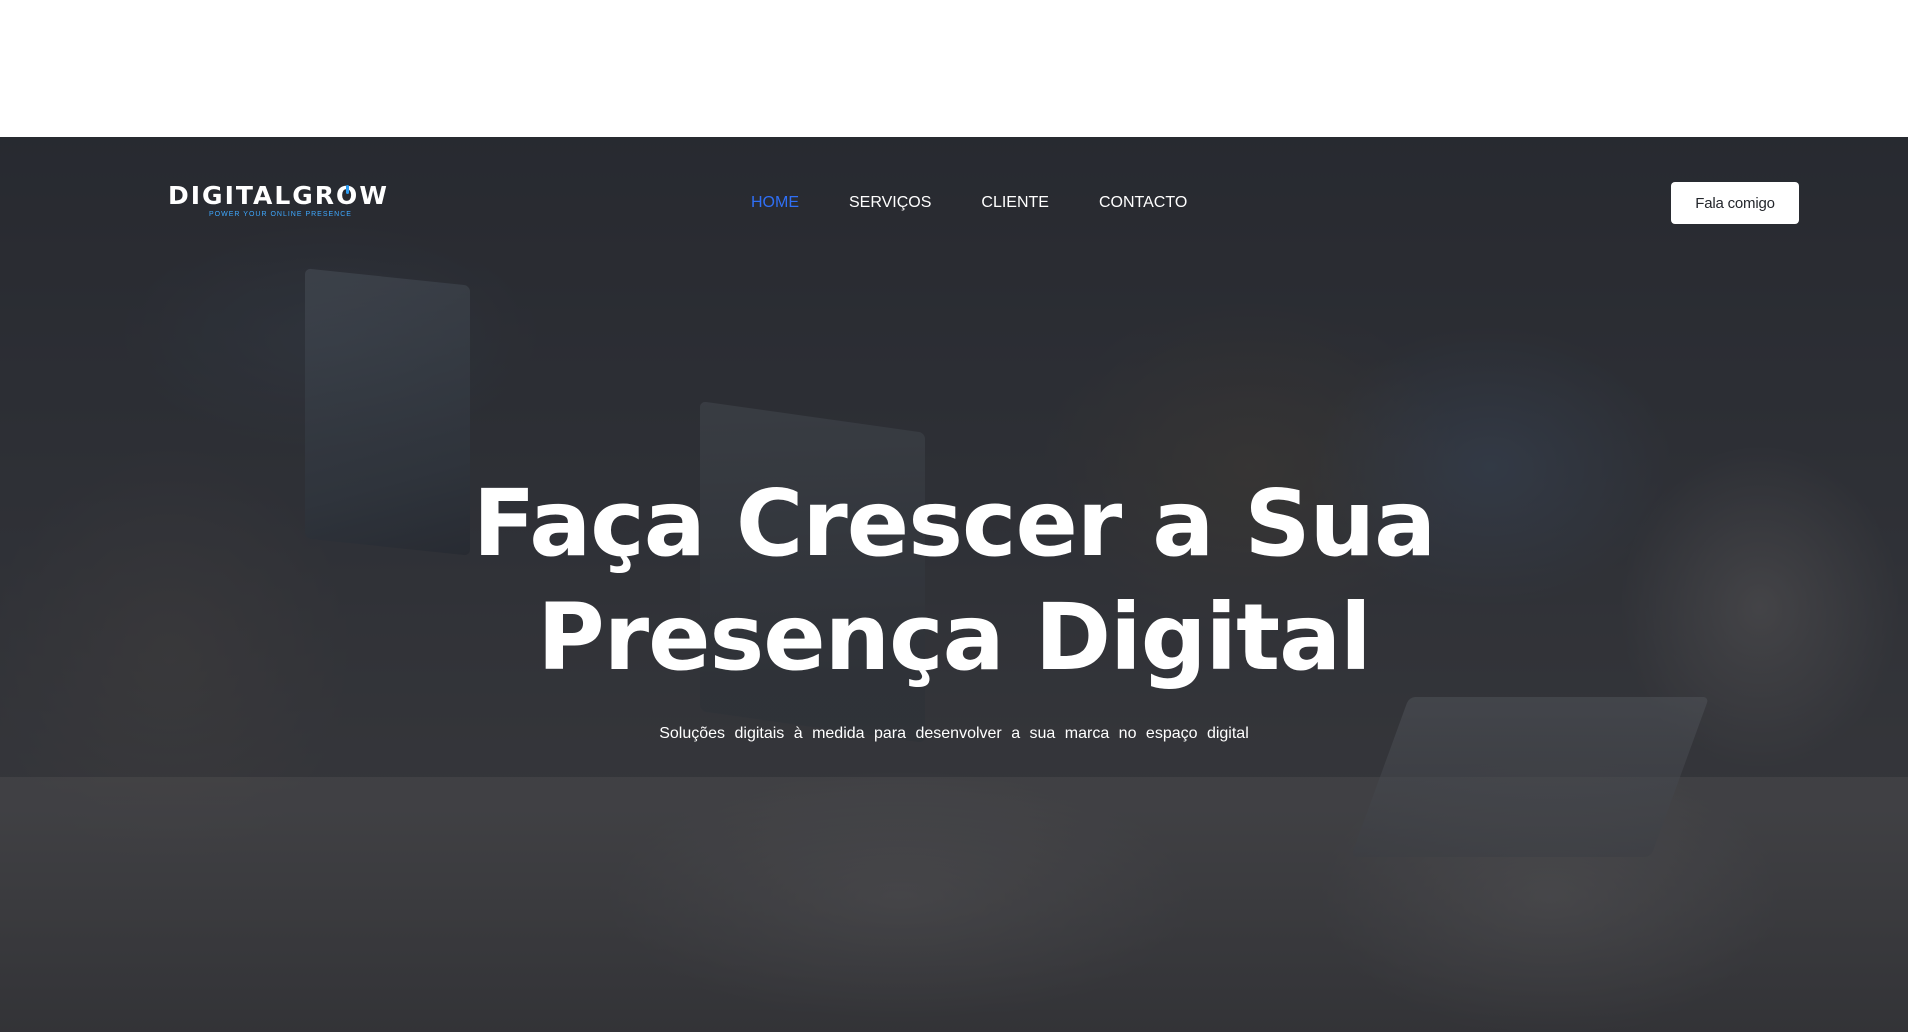 This screenshot has width=1920, height=1032. Describe the element at coordinates (890, 203) in the screenshot. I see `nav-item-servicos: SERVIÇOS` at that location.